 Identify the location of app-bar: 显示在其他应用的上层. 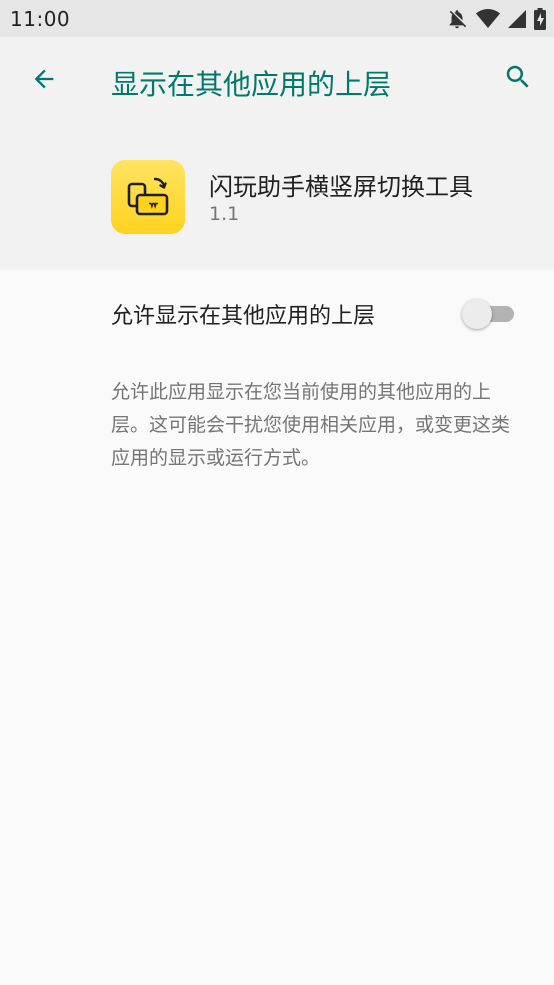
(277, 80).